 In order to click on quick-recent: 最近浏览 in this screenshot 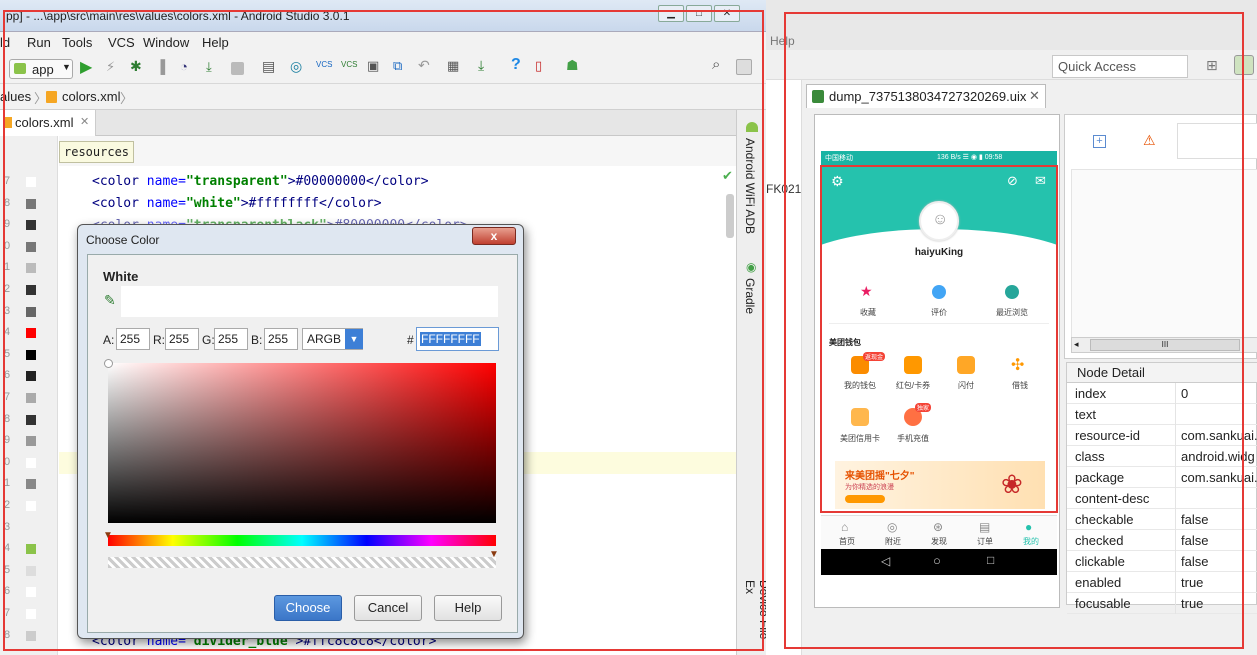, I will do `click(1012, 312)`.